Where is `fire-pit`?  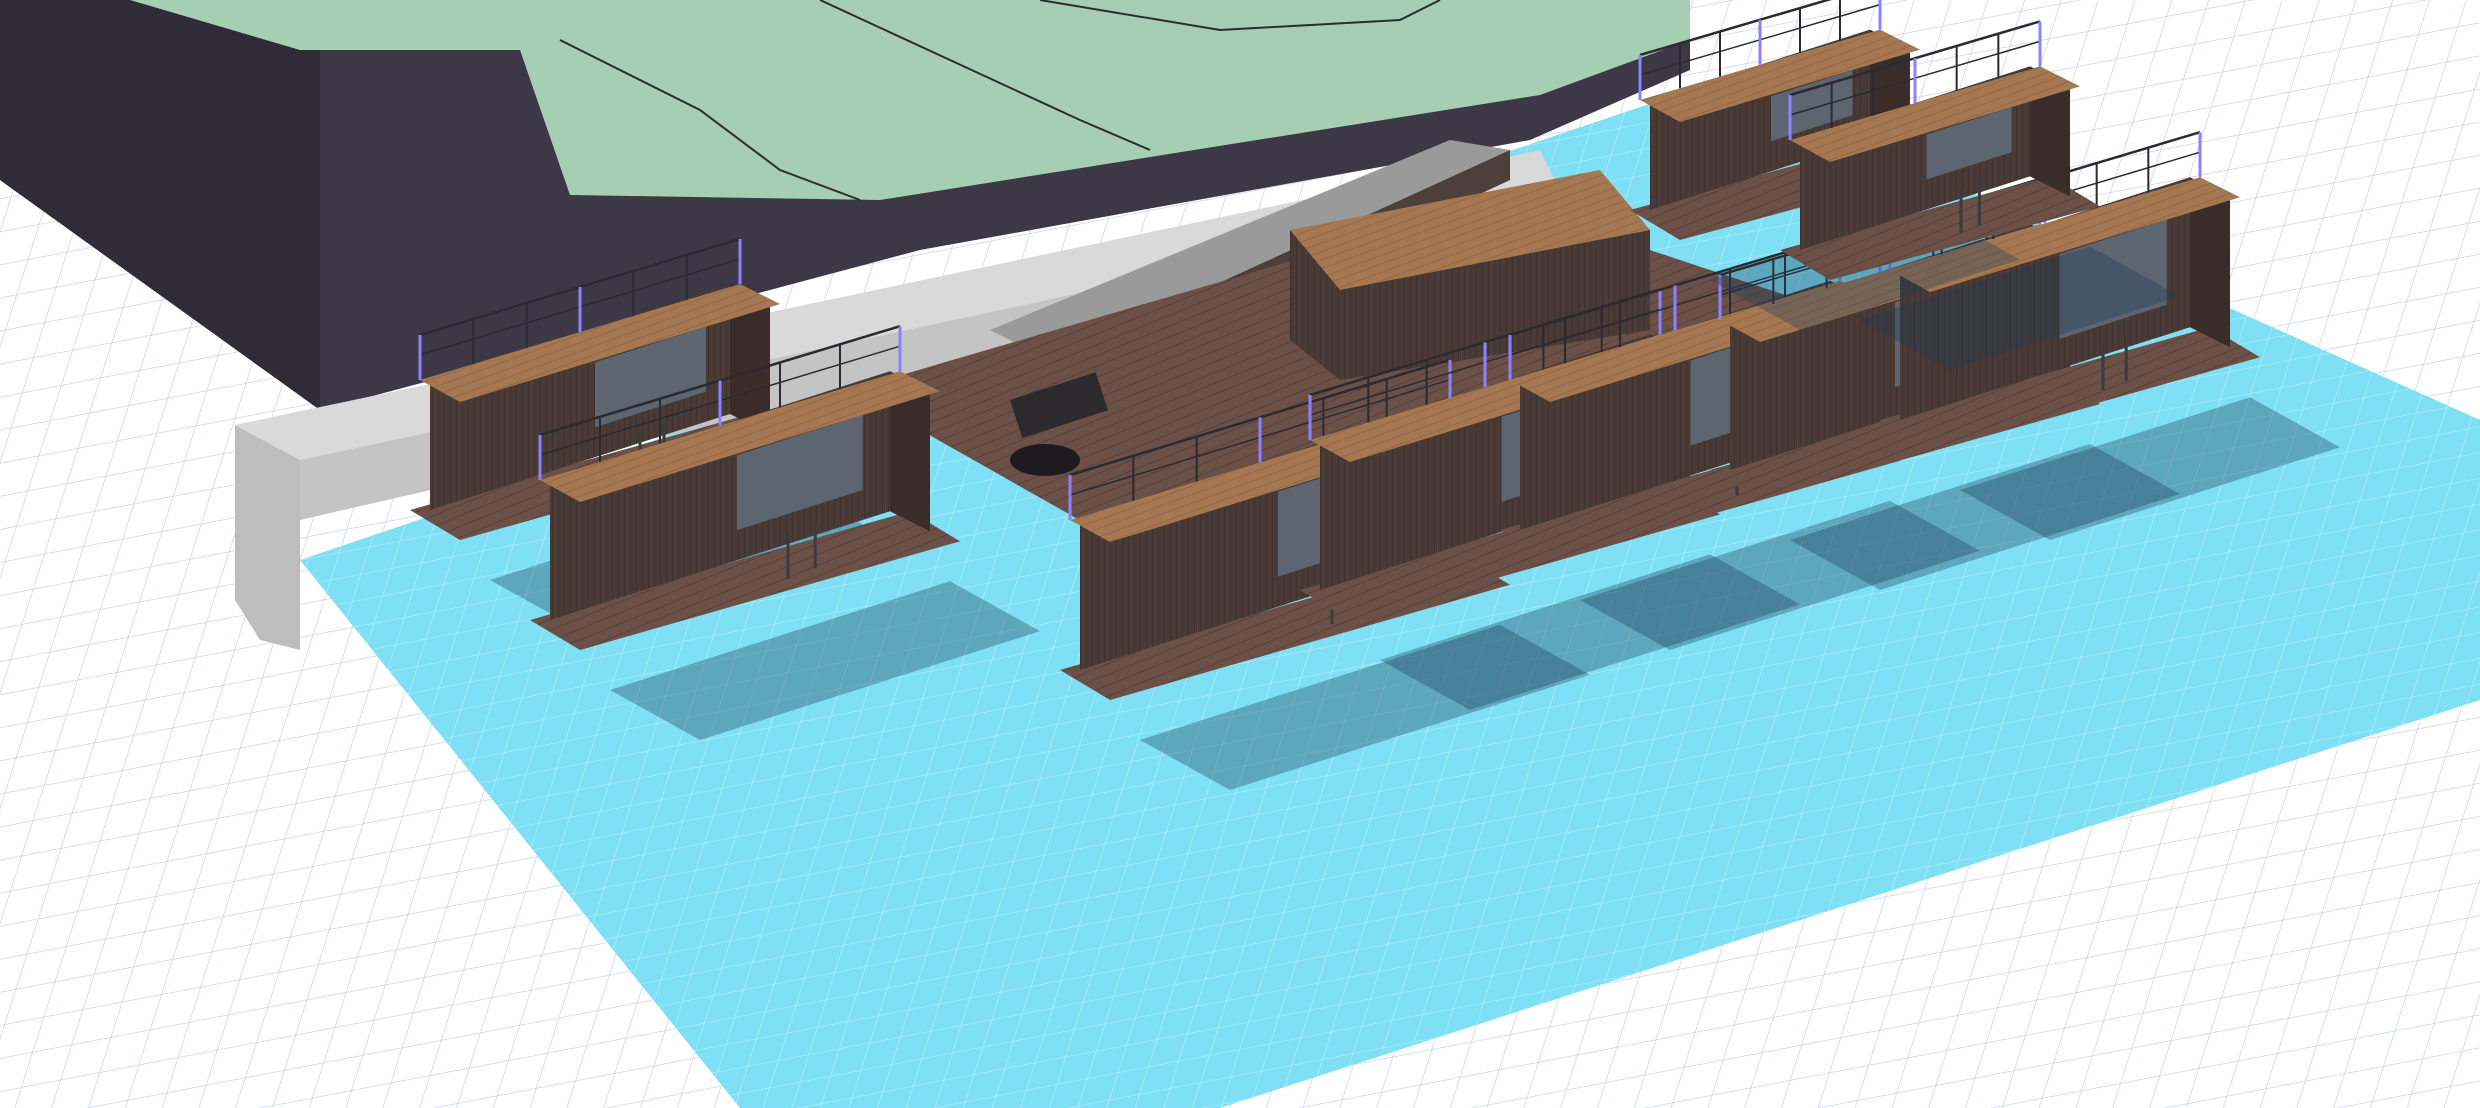 fire-pit is located at coordinates (1045, 460).